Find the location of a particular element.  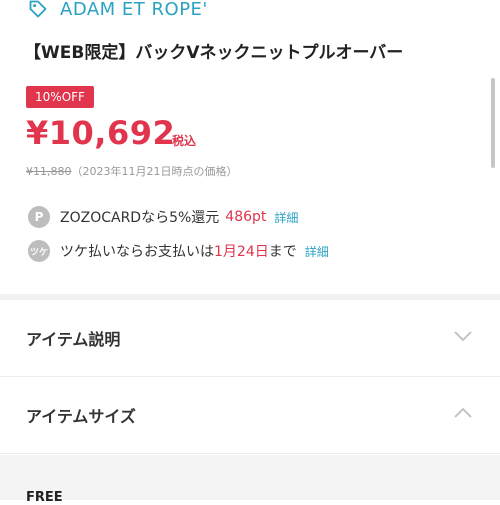

zozocard-points-row: P ZOZOCARDなら5%還元 486pt 詳細 is located at coordinates (163, 217).